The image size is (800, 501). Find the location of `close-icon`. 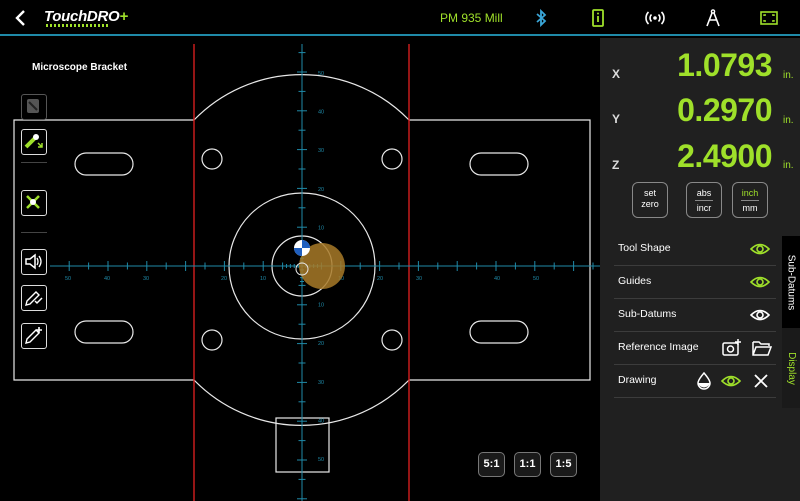

close-icon is located at coordinates (761, 381).